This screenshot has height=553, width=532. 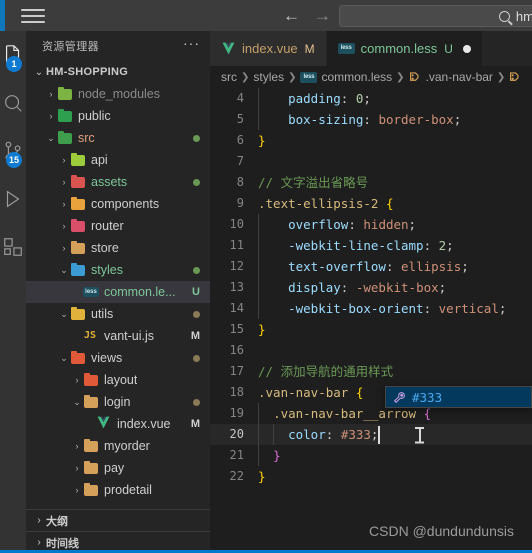 I want to click on activity-bar-item-search, so click(x=13, y=103).